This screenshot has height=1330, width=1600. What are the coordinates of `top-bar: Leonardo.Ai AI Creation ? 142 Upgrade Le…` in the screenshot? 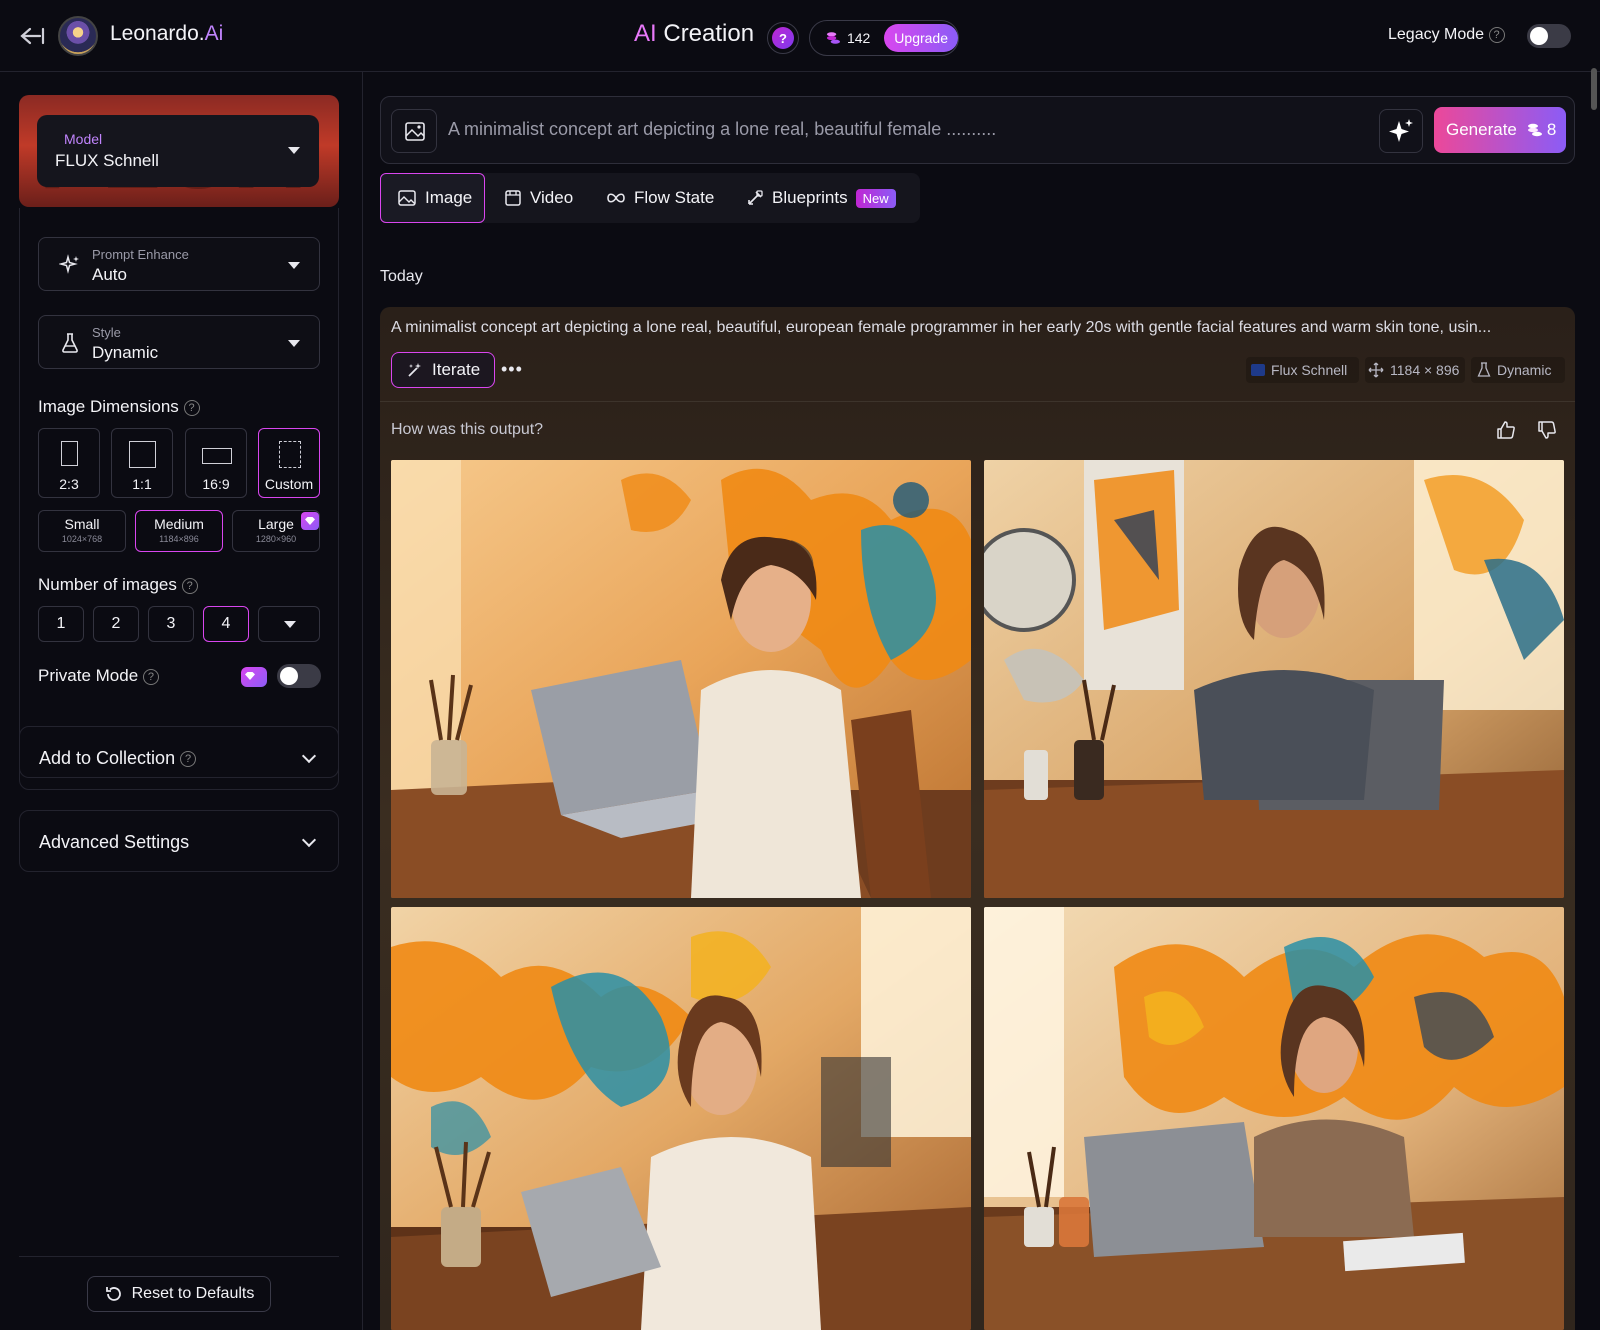 It's located at (800, 36).